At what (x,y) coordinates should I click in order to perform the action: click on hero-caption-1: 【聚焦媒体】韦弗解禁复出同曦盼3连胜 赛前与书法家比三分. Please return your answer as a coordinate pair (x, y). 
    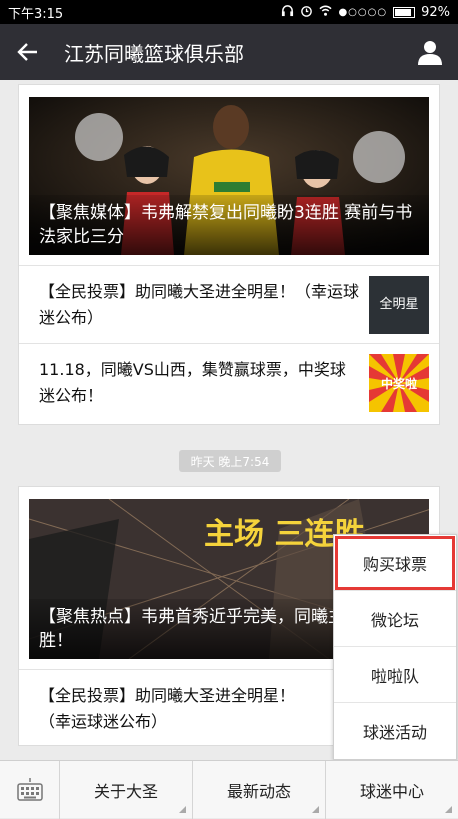
    Looking at the image, I should click on (229, 225).